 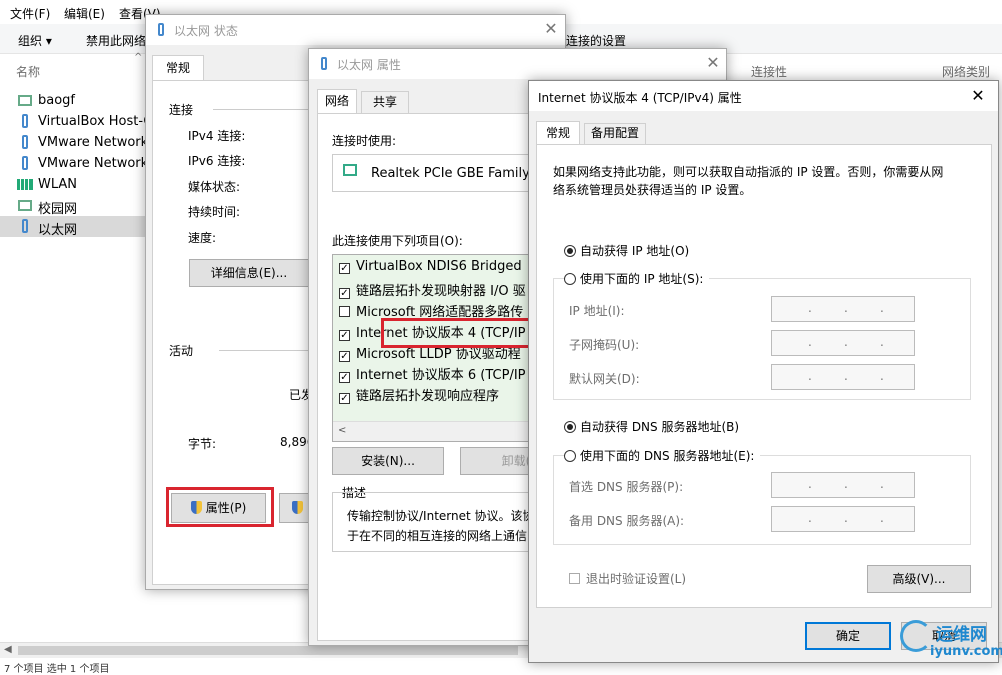 I want to click on organize-button: 组织 ▾, so click(x=35, y=40).